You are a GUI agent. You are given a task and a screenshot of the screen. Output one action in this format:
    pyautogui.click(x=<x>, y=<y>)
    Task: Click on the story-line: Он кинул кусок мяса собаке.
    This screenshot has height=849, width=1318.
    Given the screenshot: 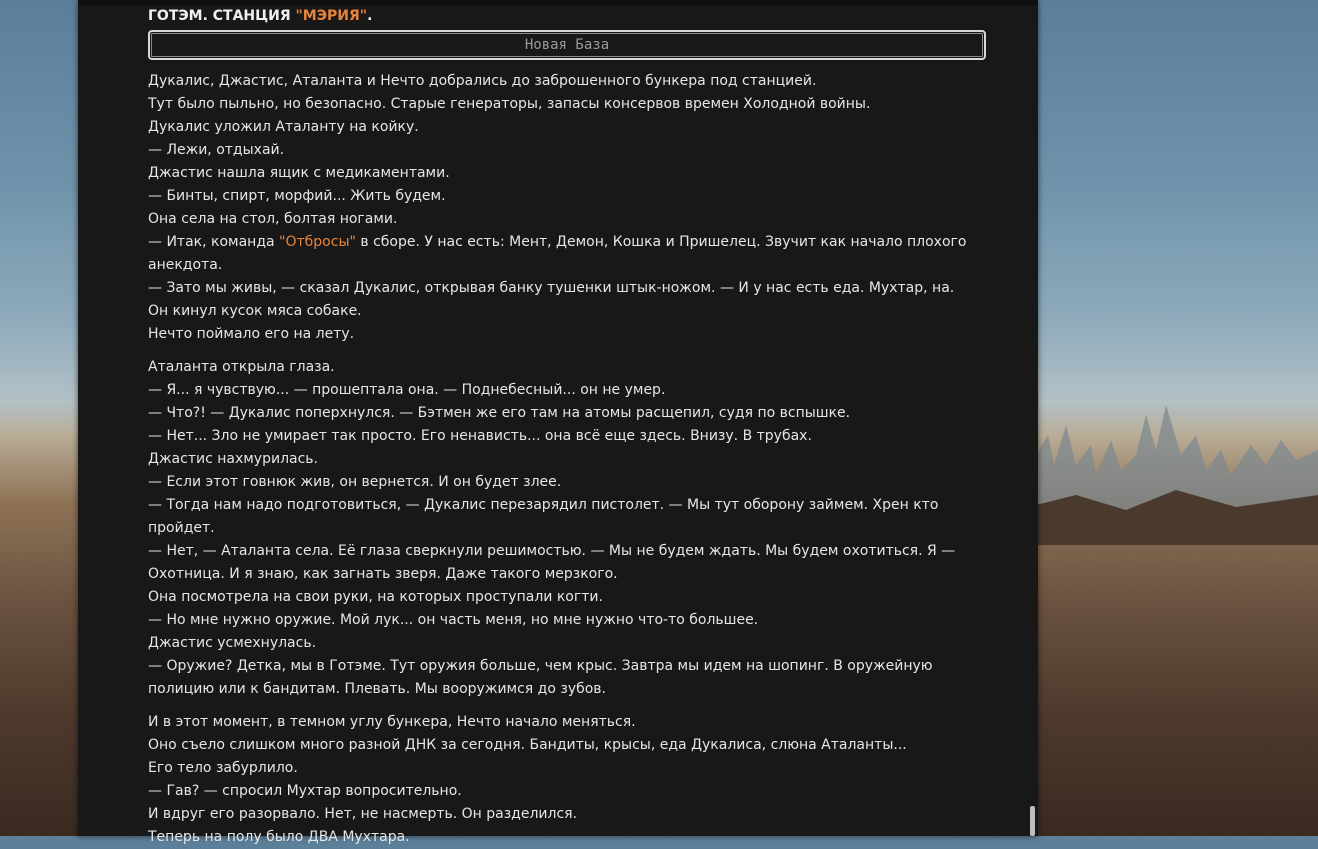 What is the action you would take?
    pyautogui.click(x=255, y=311)
    